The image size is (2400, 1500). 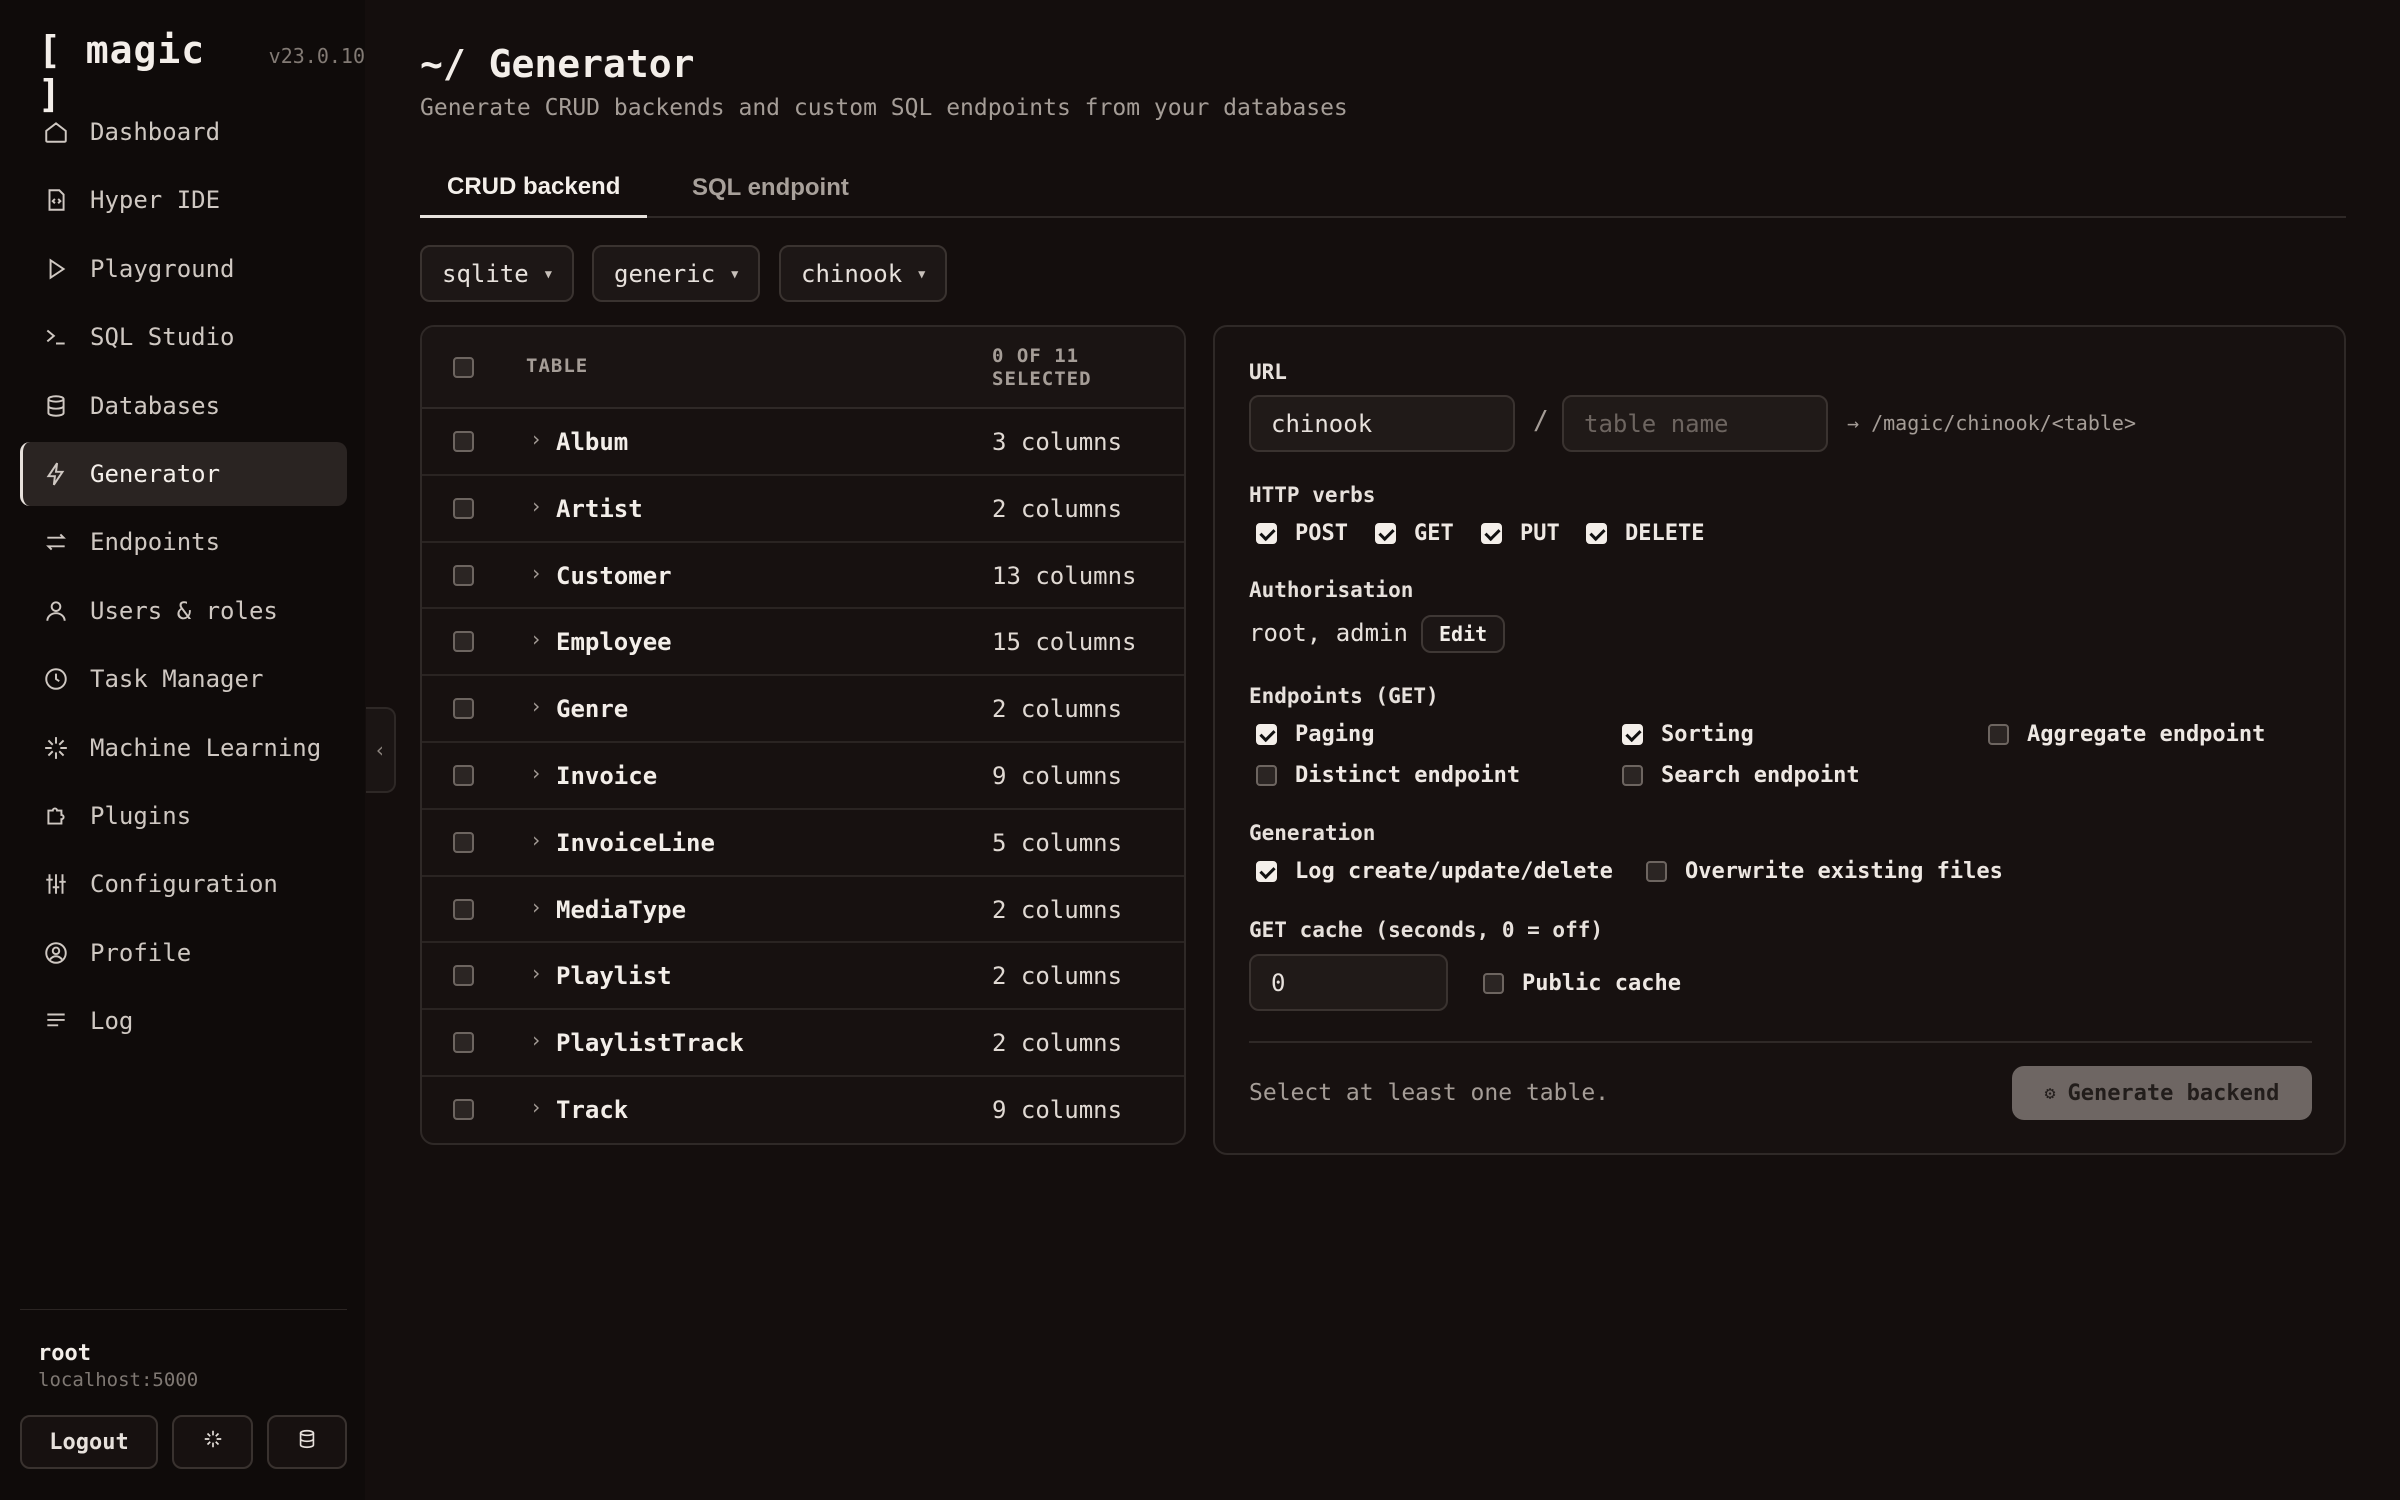 What do you see at coordinates (1844, 871) in the screenshot?
I see `option-label: Overwrite existing files` at bounding box center [1844, 871].